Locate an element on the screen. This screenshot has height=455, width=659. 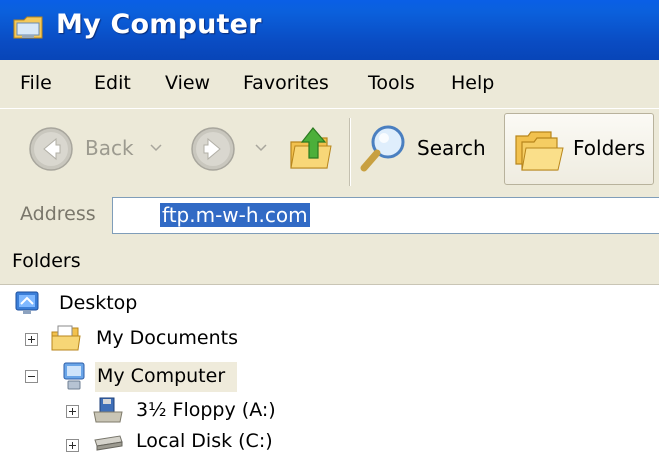
my-documents-icon is located at coordinates (66, 338).